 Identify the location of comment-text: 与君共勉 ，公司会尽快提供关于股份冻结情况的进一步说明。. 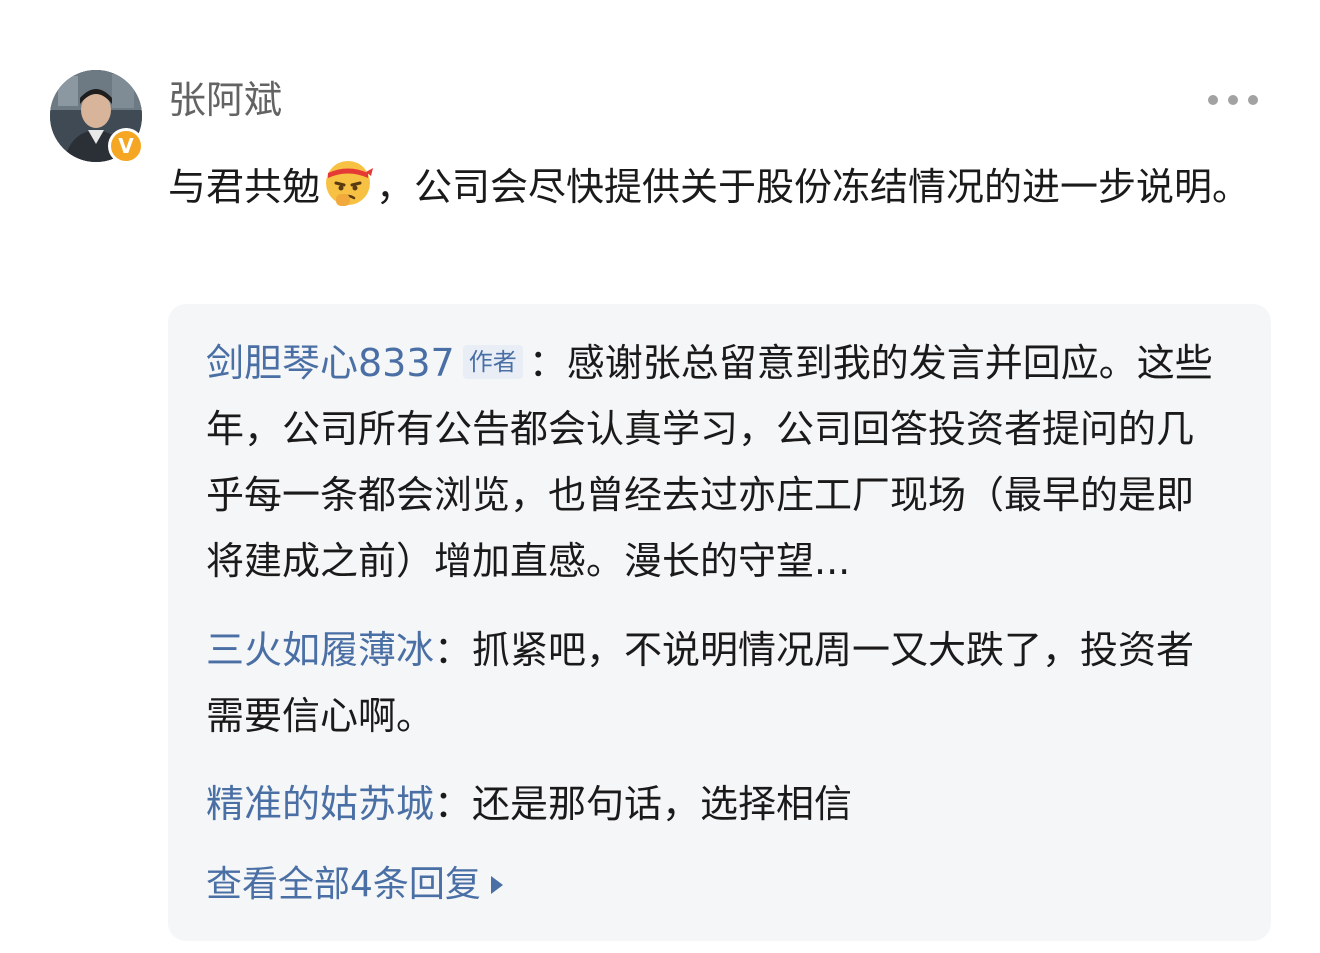
(713, 186).